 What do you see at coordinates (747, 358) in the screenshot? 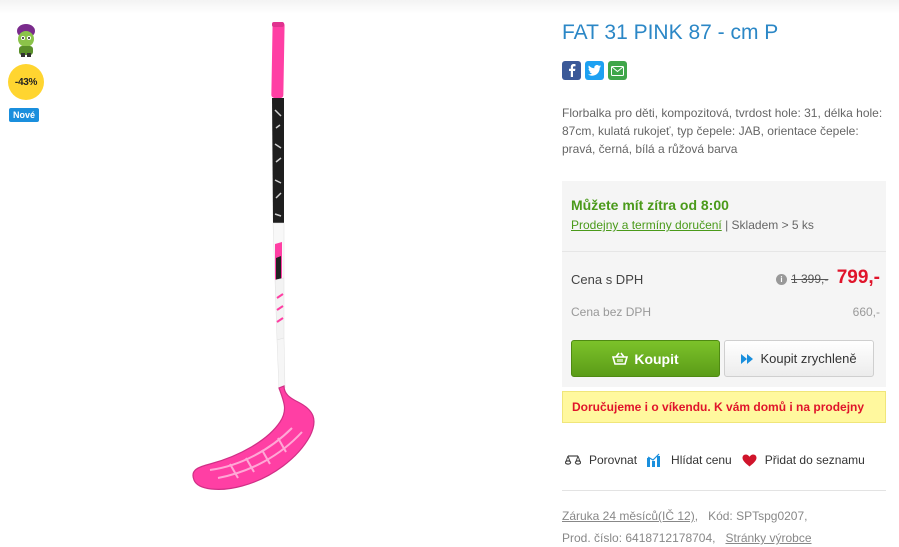
I see `fast-forward-icon` at bounding box center [747, 358].